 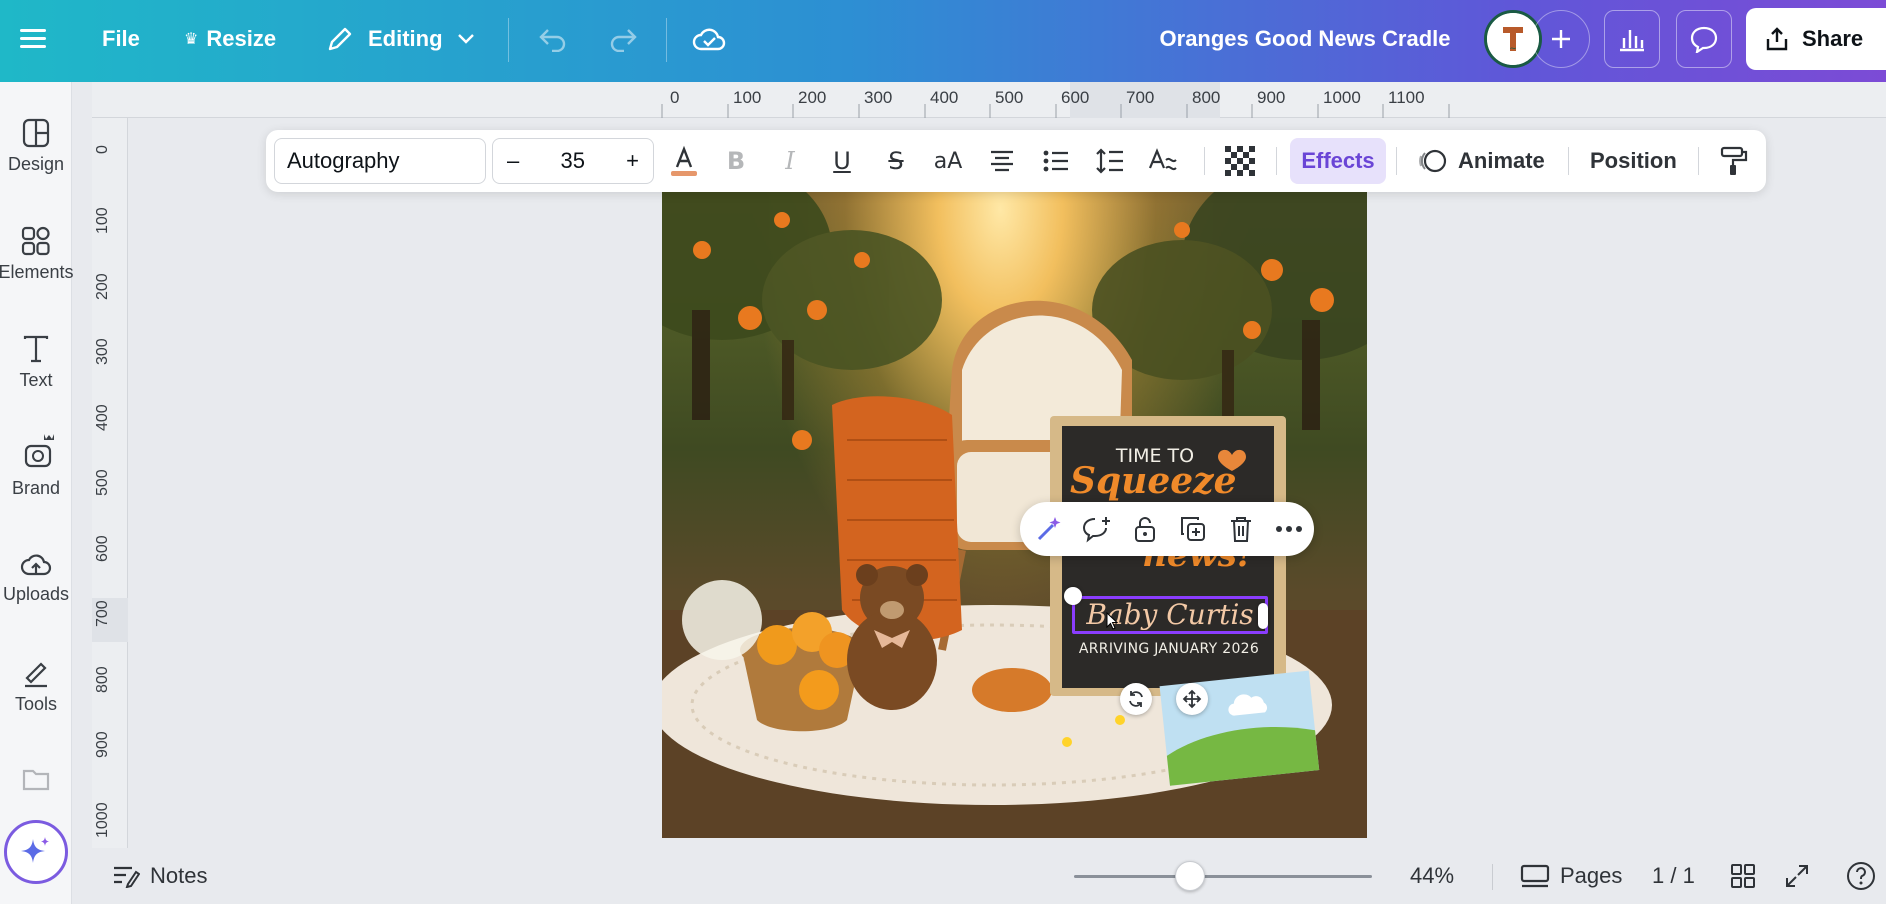 What do you see at coordinates (1833, 38) in the screenshot?
I see `share-label: Share` at bounding box center [1833, 38].